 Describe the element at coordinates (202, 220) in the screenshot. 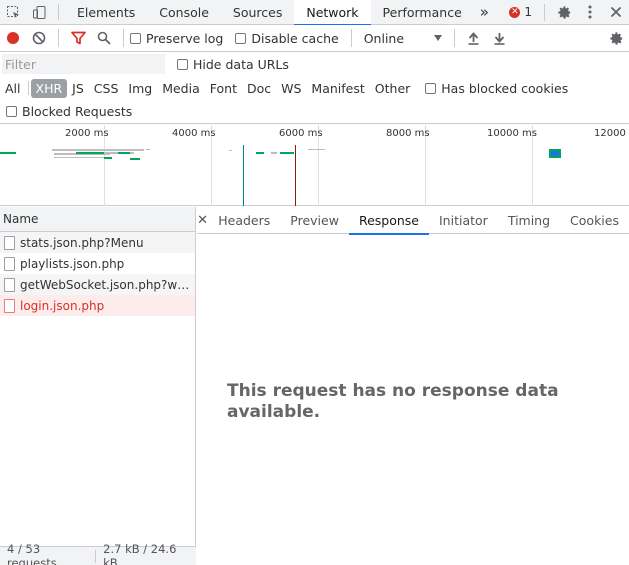

I see `close-details-icon: ✕` at that location.